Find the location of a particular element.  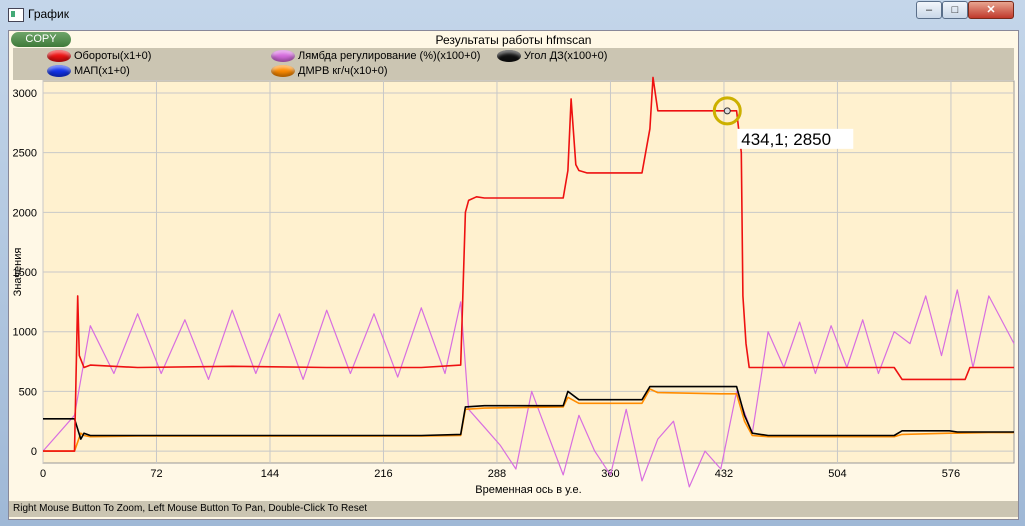

minimize-button: – is located at coordinates (929, 10).